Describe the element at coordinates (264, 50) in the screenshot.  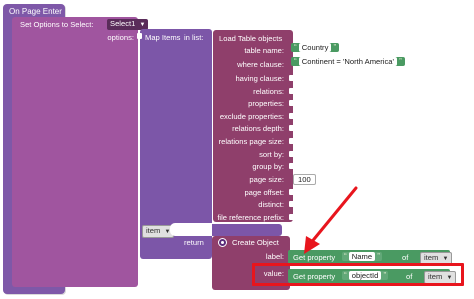
I see `load-table-row-label: table name:` at that location.